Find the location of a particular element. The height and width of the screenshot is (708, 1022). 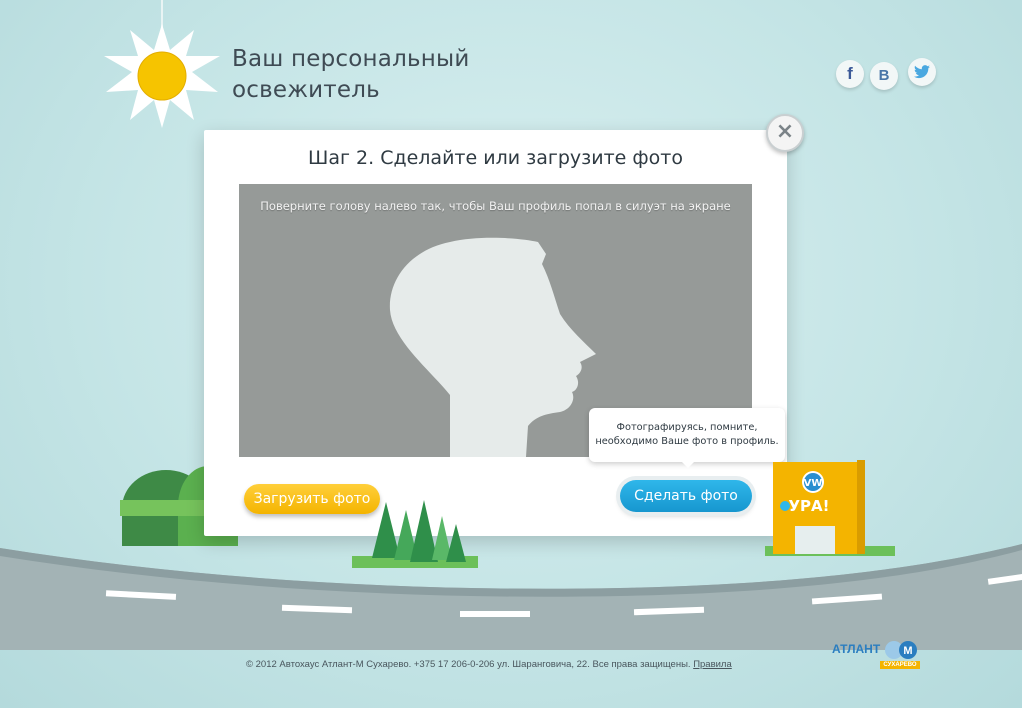

atlant-logo-sub: СУХАРЕВО is located at coordinates (900, 665).